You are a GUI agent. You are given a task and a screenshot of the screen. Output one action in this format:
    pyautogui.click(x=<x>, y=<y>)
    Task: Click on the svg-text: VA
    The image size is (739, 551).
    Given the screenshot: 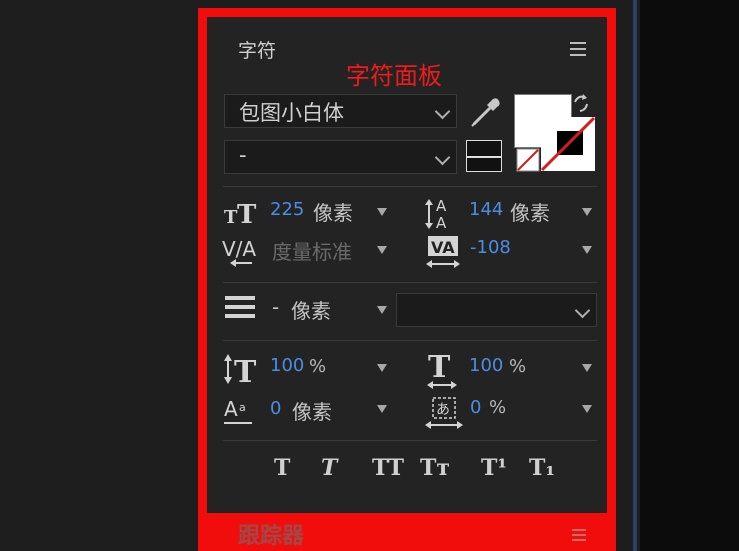 What is the action you would take?
    pyautogui.click(x=443, y=247)
    